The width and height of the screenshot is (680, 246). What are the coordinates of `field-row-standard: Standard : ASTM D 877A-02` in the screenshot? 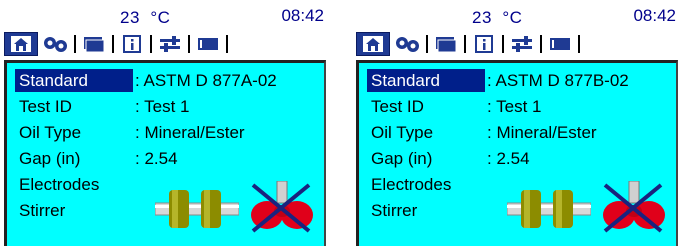 It's located at (165, 81).